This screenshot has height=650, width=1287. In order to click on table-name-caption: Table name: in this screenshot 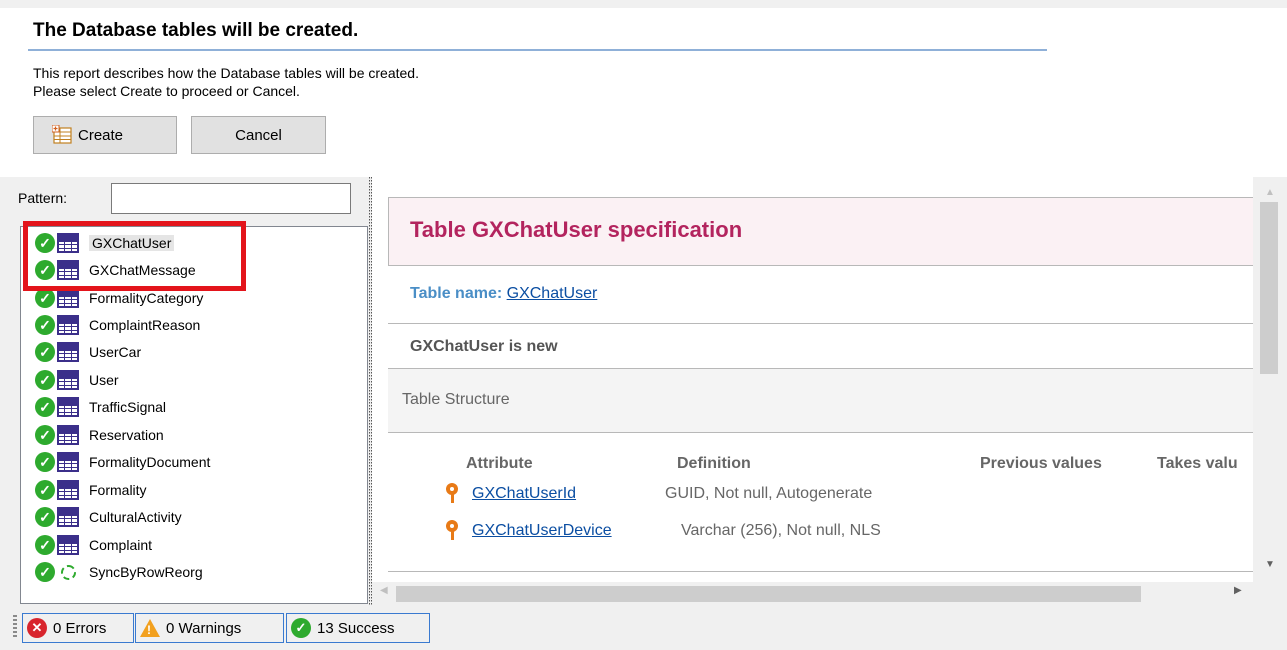, I will do `click(458, 293)`.